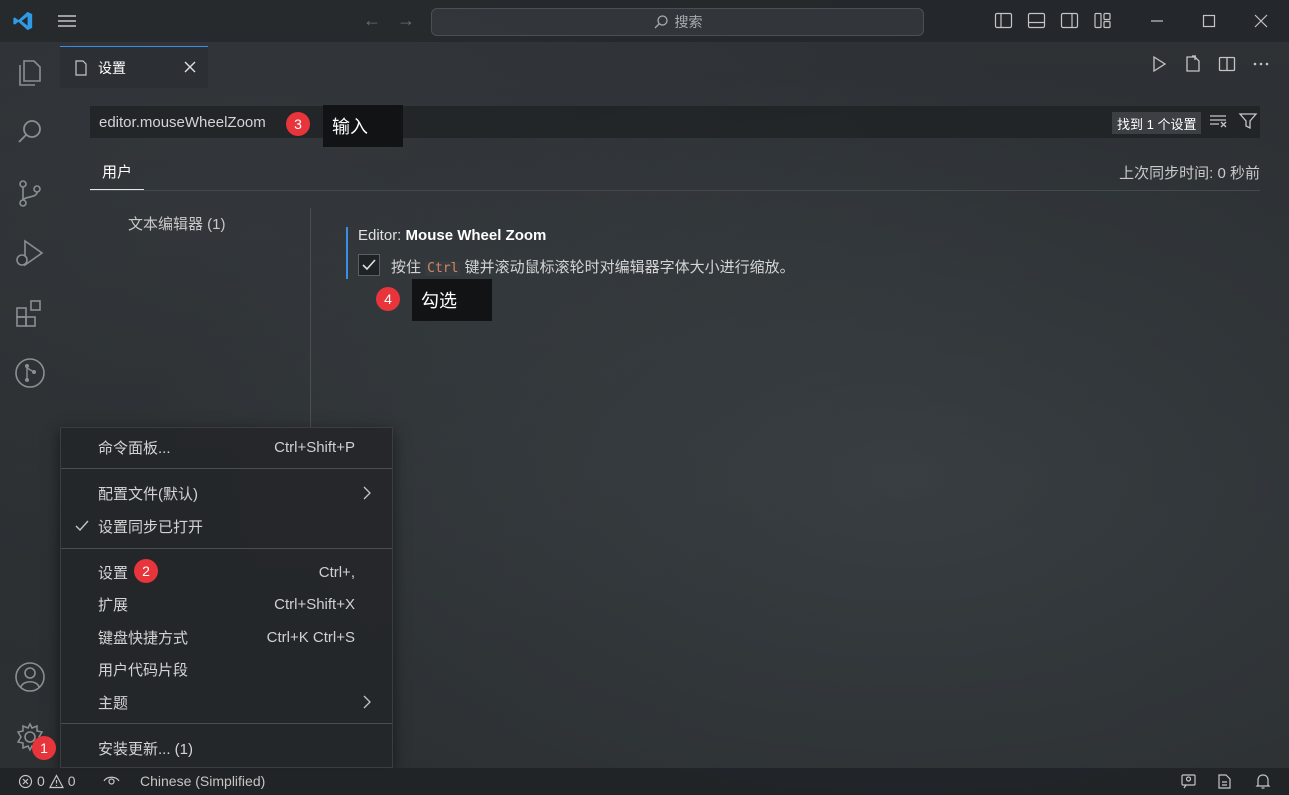 Image resolution: width=1289 pixels, height=795 pixels. I want to click on menu-shortcut: Ctrl+K Ctrl+S, so click(310, 637).